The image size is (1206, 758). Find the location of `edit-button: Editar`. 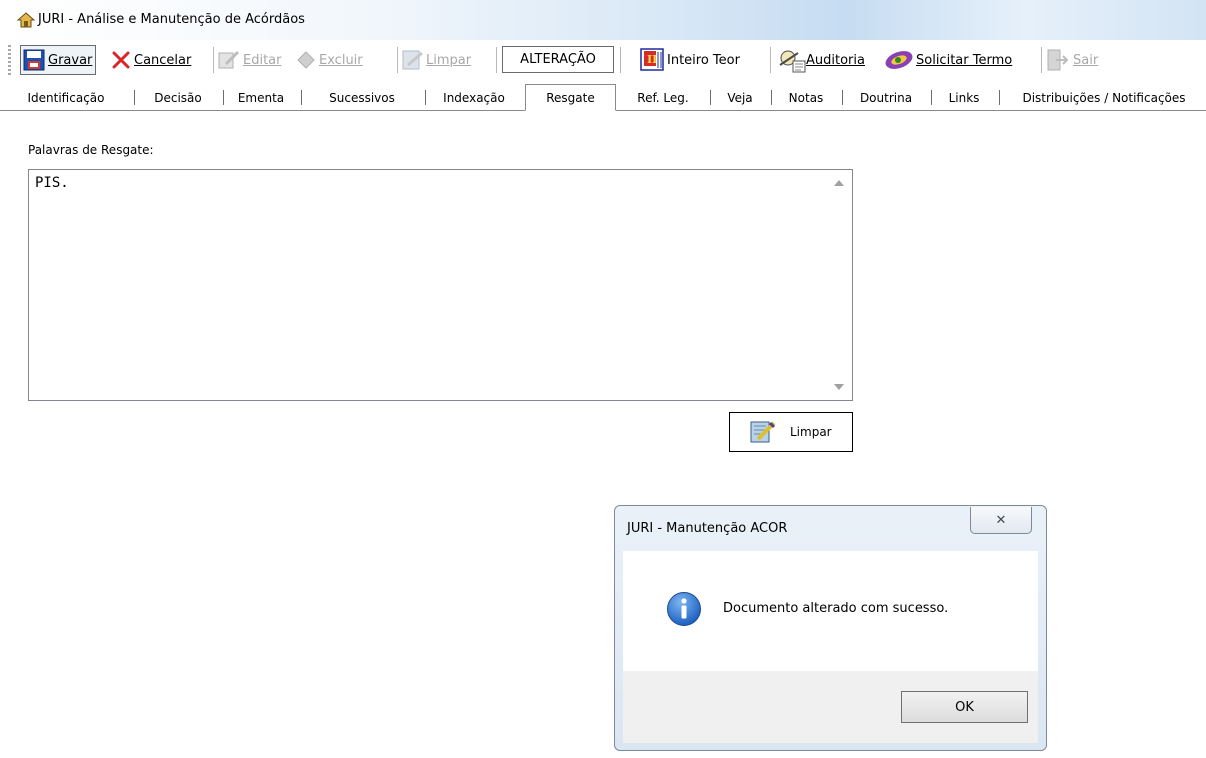

edit-button: Editar is located at coordinates (250, 60).